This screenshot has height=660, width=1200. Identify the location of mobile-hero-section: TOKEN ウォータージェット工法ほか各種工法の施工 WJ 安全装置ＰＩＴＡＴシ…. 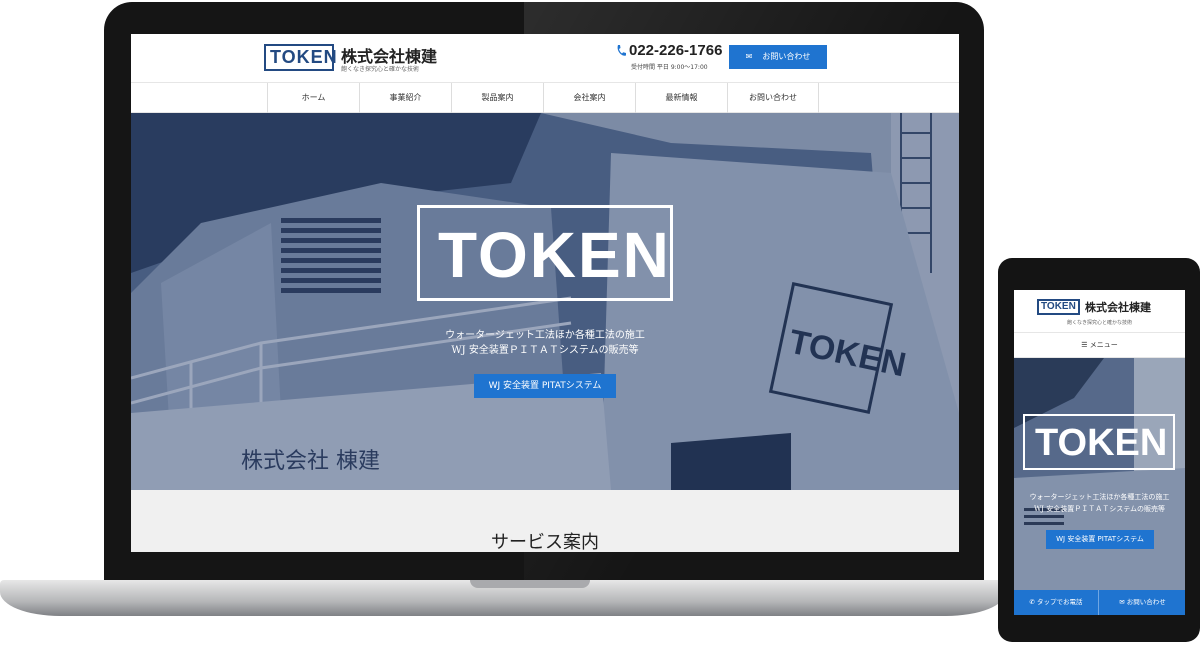
(1099, 474).